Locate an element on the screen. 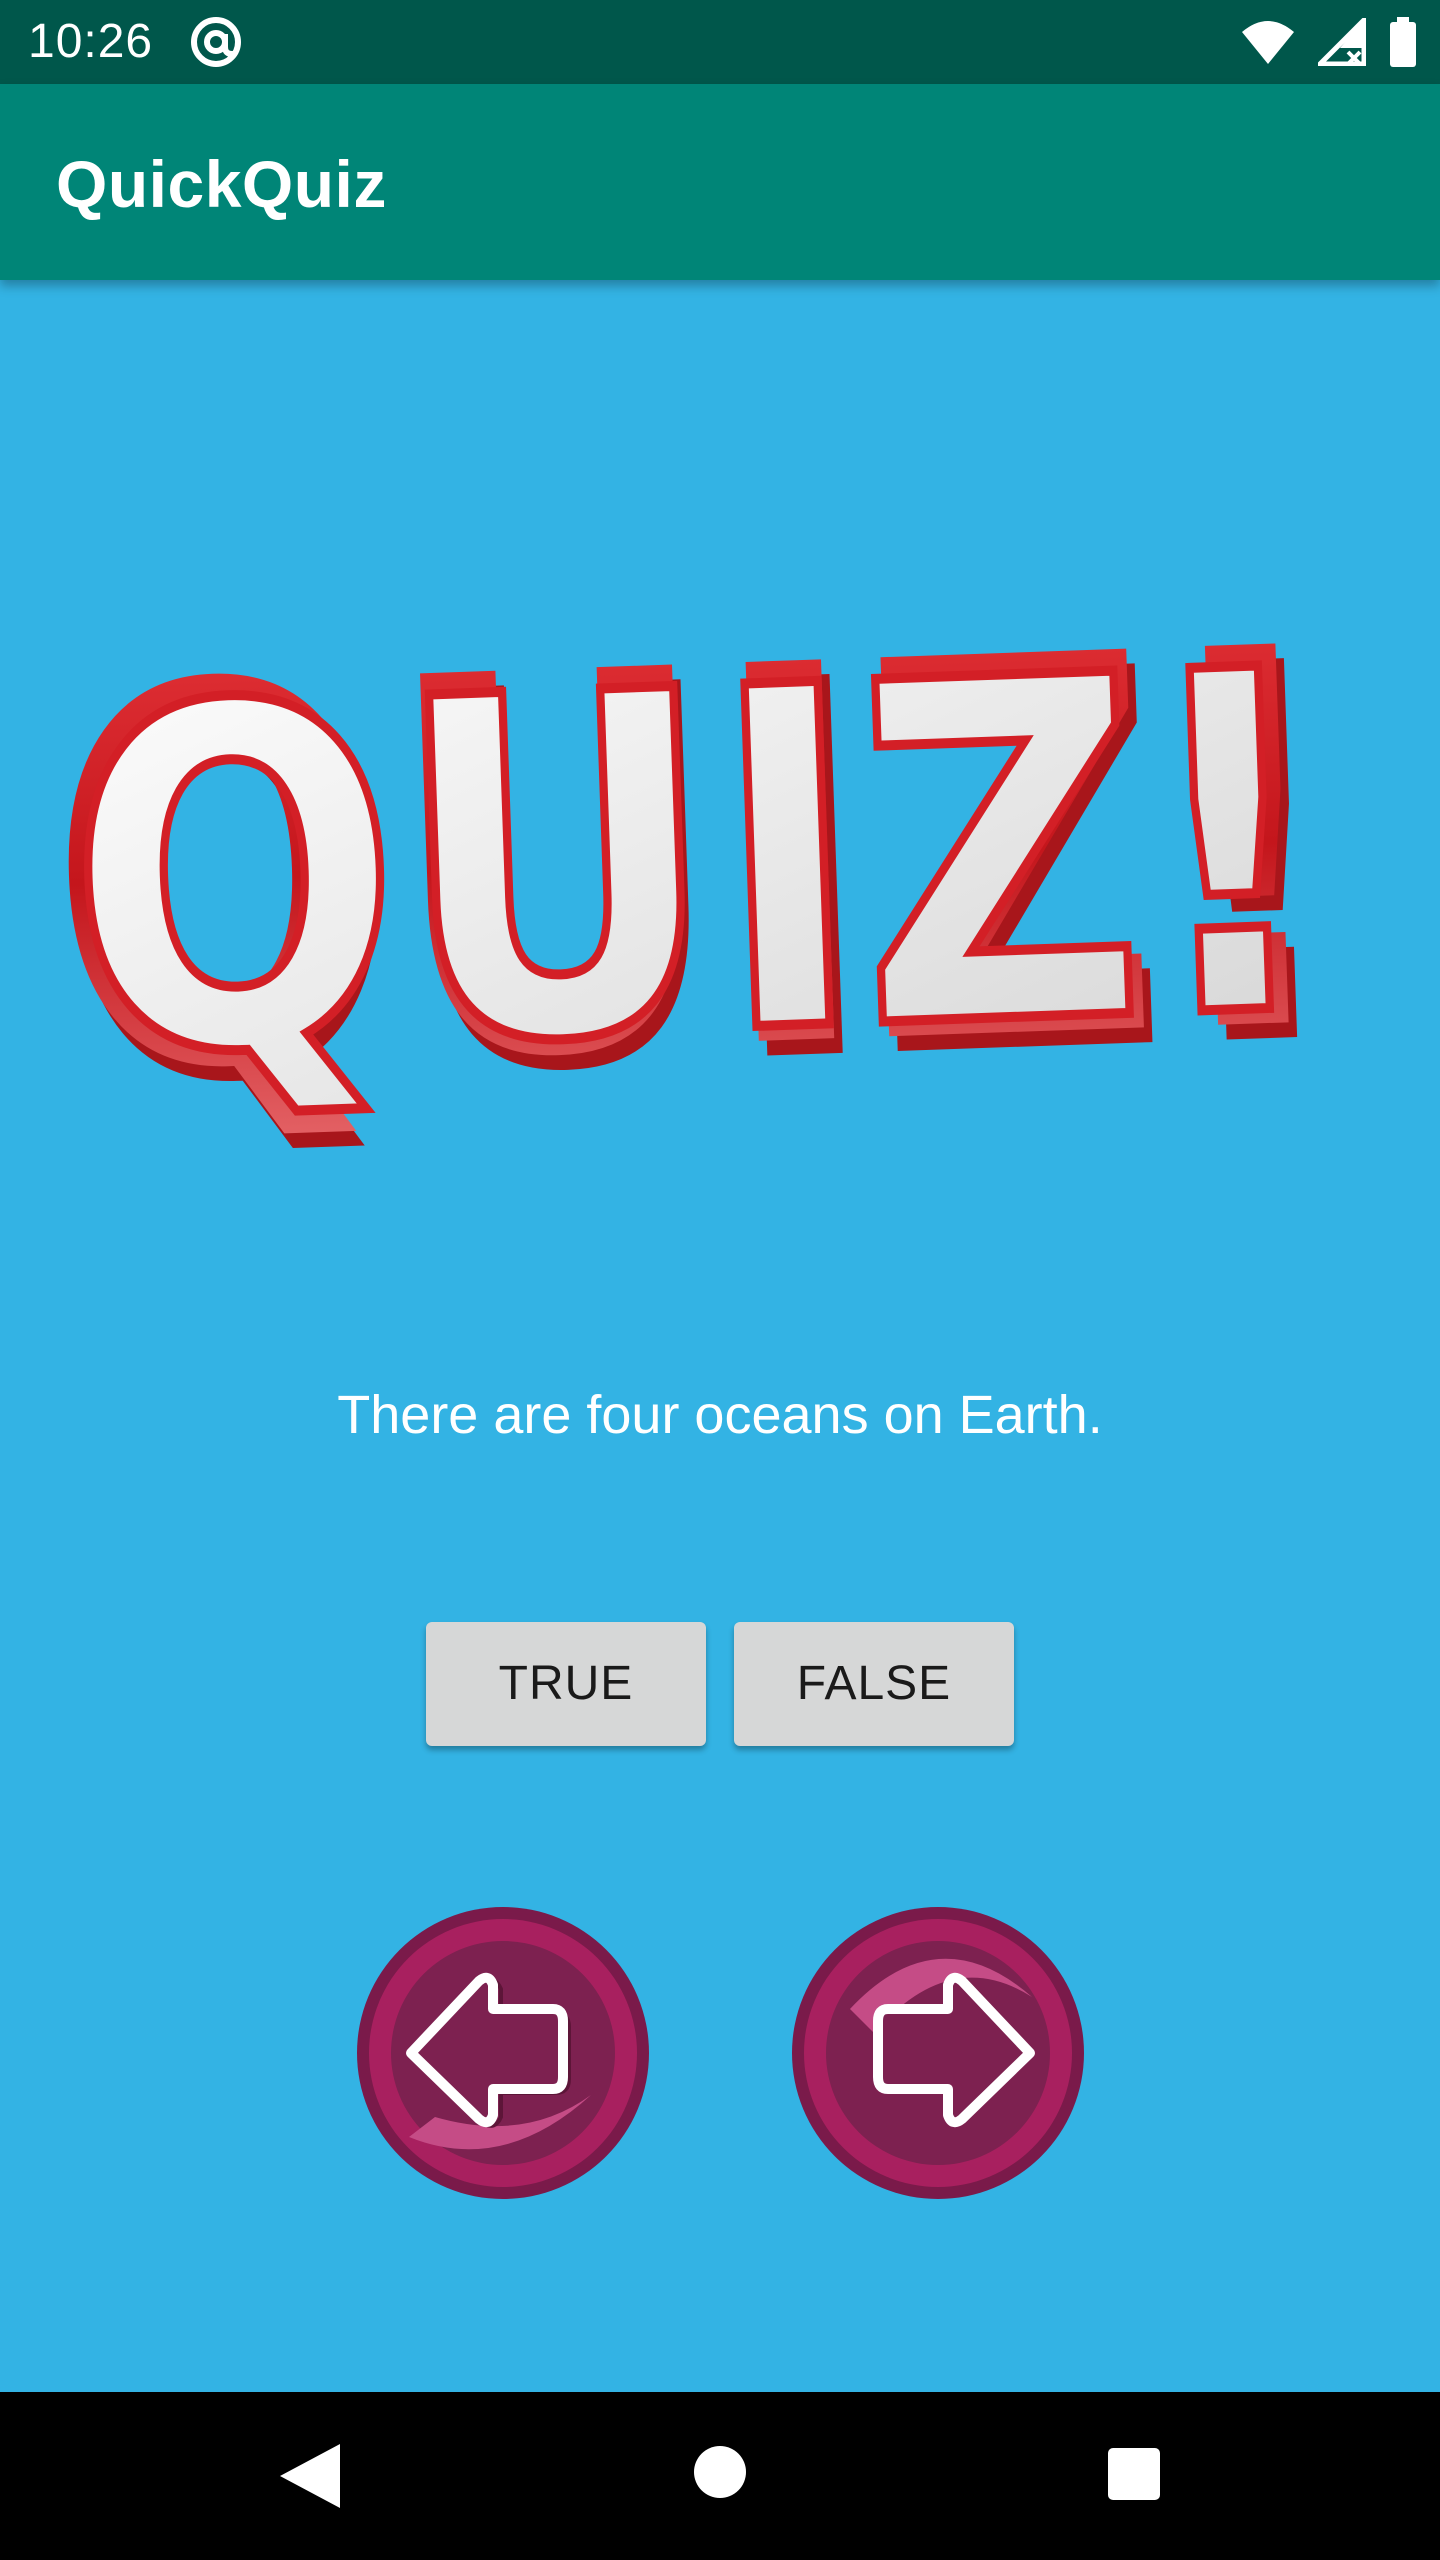 Image resolution: width=1440 pixels, height=2560 pixels. at-sign-icon is located at coordinates (216, 42).